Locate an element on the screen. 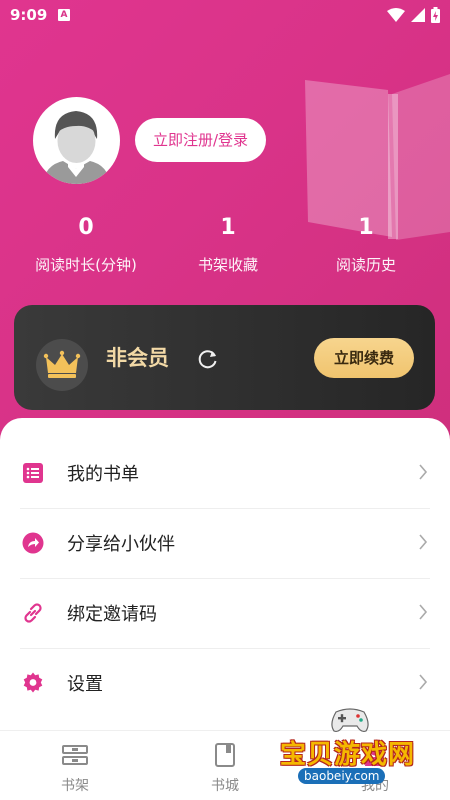  menu-item-bind-invite-code: 绑定邀请码 is located at coordinates (225, 613).